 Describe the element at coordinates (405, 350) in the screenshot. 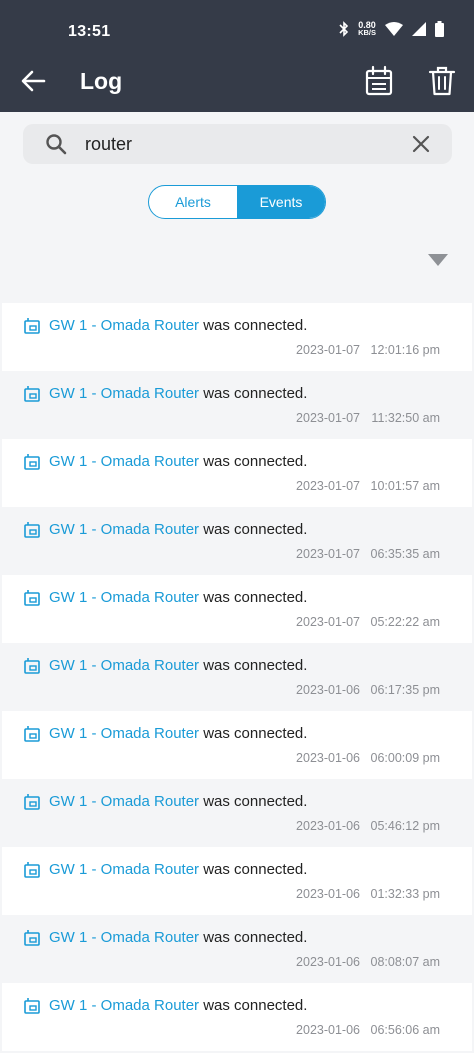

I see `event-time: 12:01:16 pm` at that location.